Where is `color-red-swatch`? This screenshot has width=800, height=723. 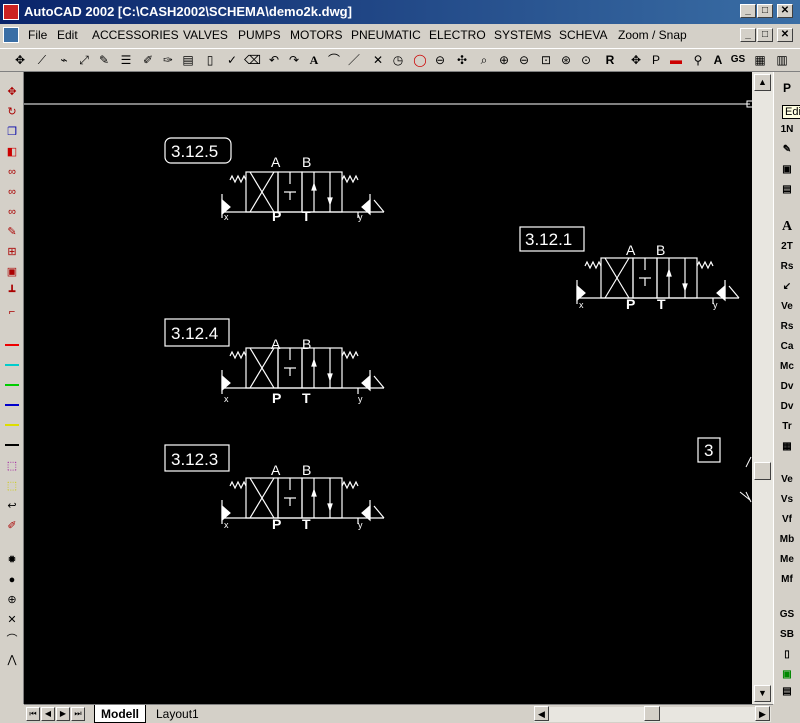 color-red-swatch is located at coordinates (12, 345).